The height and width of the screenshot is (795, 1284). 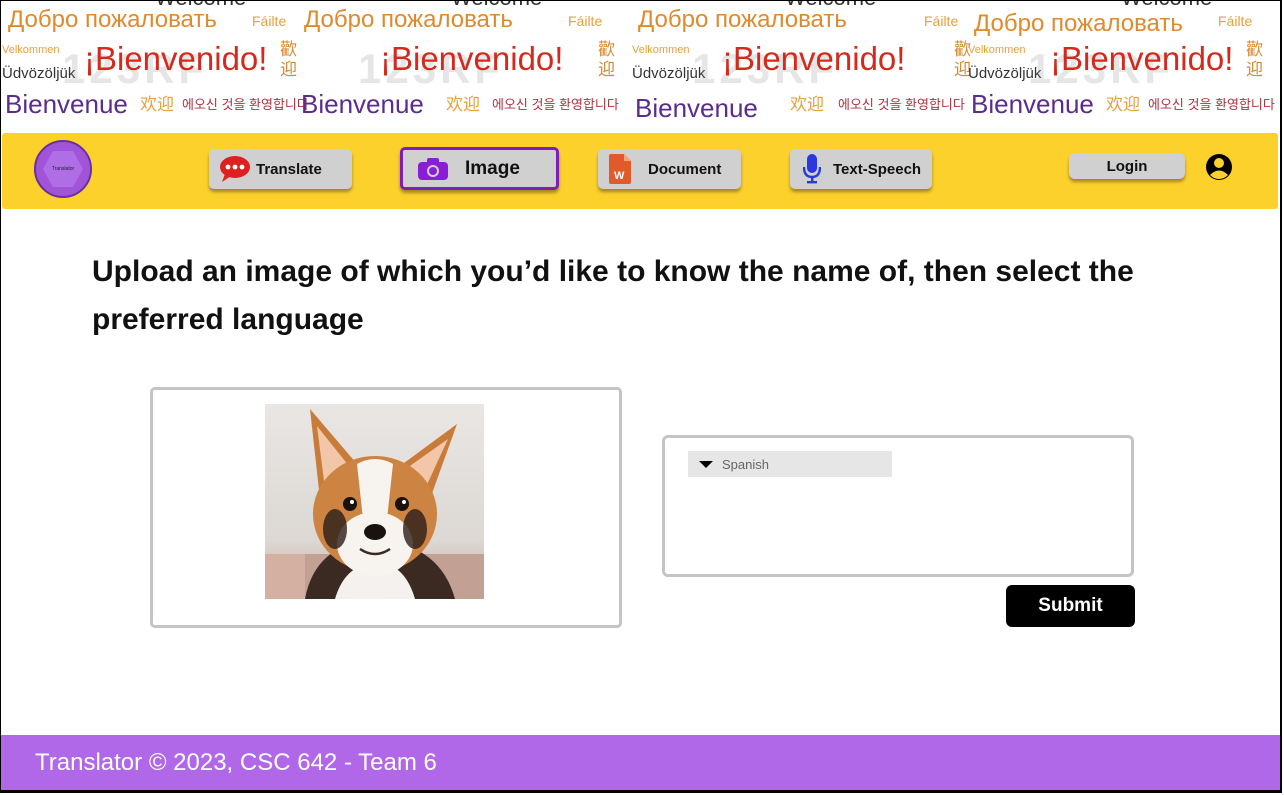 I want to click on logo-text: Translator, so click(x=63, y=169).